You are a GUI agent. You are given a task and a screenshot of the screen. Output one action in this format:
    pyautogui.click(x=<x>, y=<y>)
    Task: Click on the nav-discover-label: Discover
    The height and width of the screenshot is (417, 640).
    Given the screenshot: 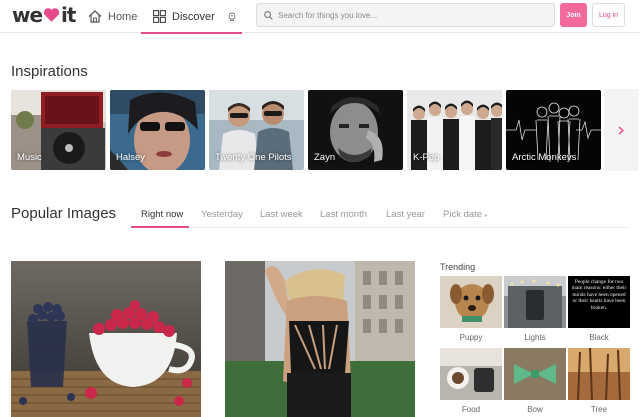 What is the action you would take?
    pyautogui.click(x=193, y=16)
    